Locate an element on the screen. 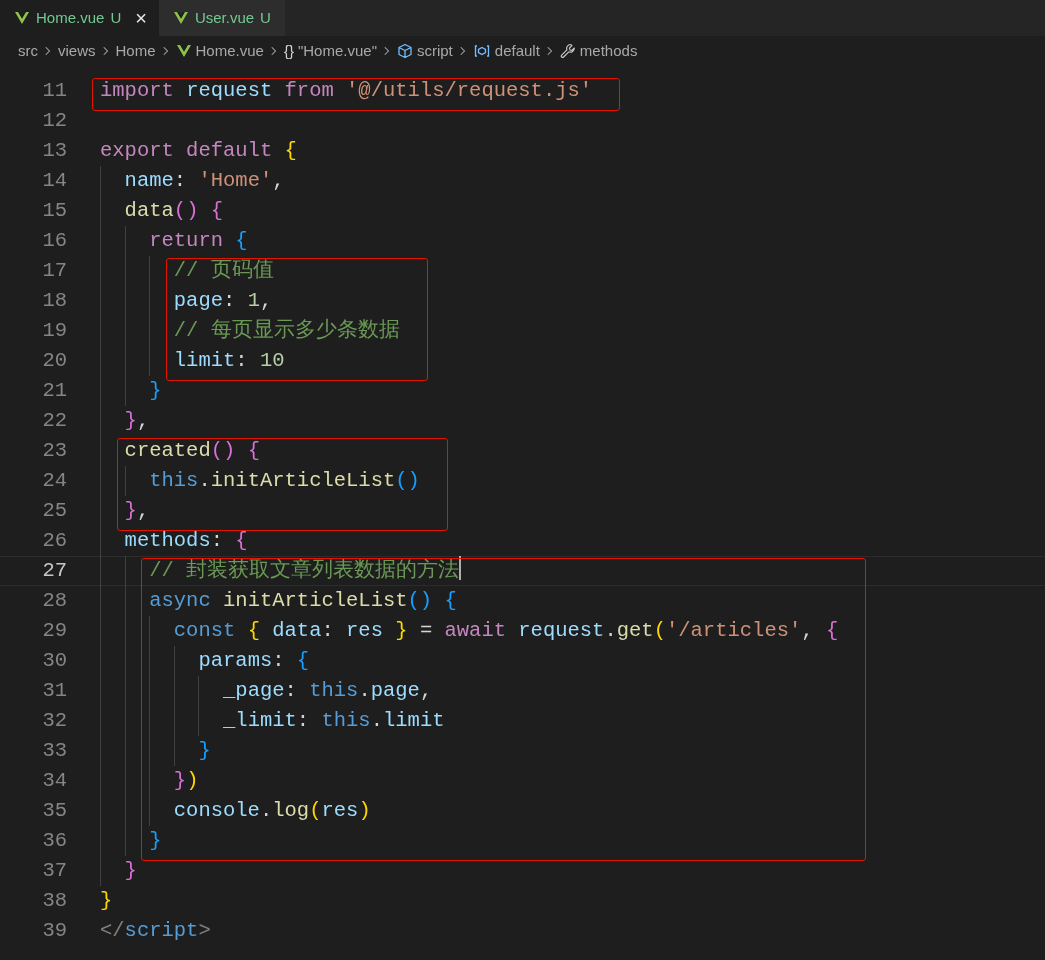  line-number: 19 is located at coordinates (54, 331).